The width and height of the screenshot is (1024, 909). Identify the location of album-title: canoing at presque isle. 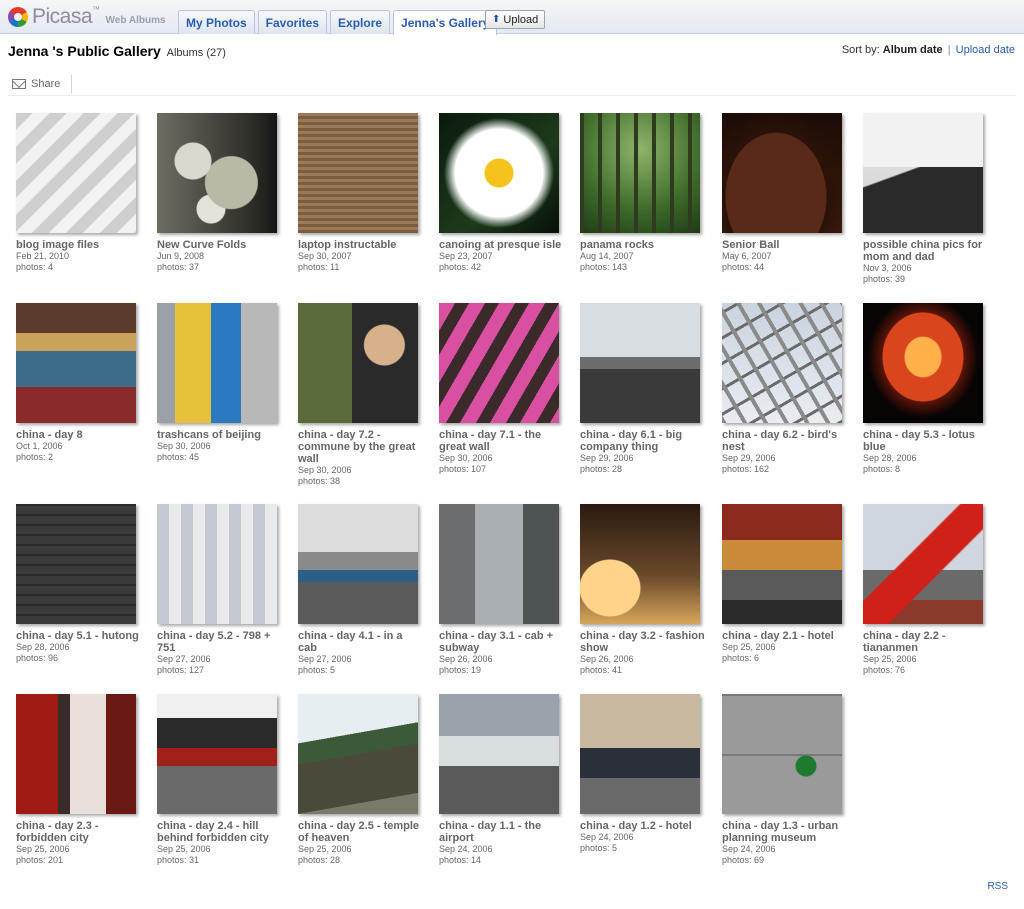
(501, 245).